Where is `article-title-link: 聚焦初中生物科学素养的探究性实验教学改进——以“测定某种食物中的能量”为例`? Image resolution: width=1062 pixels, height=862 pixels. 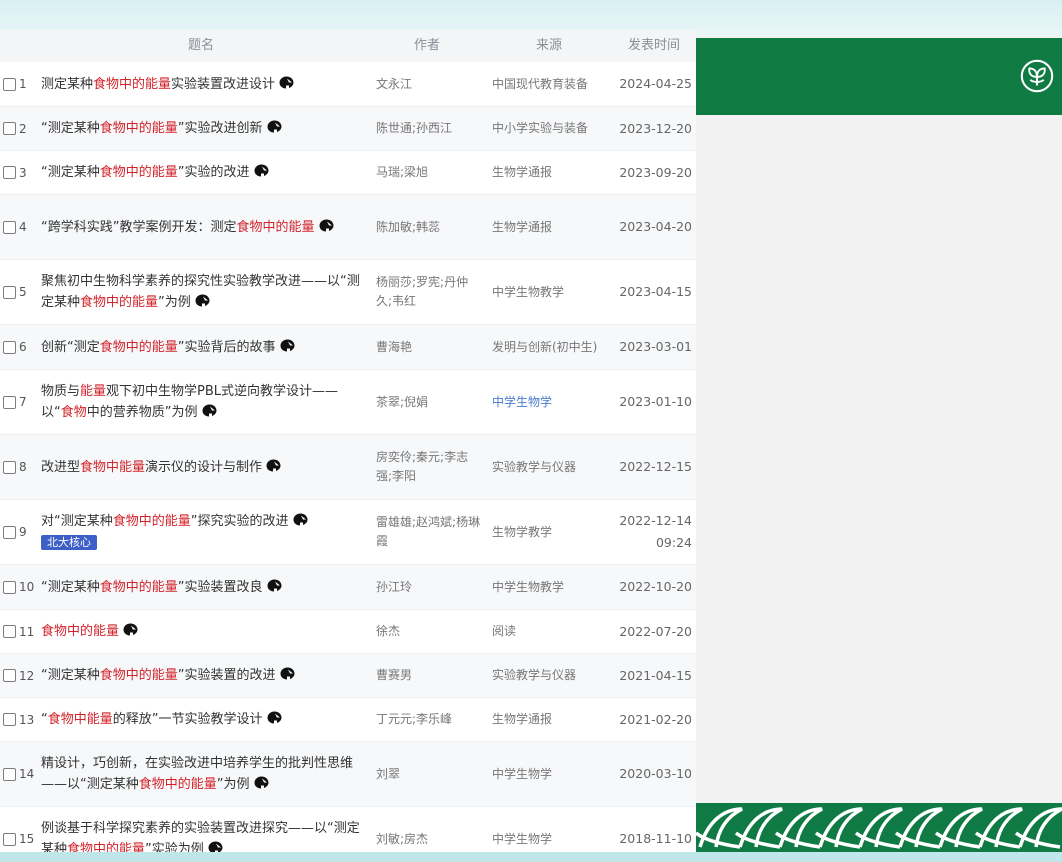
article-title-link: 聚焦初中生物科学素养的探究性实验教学改进——以“测定某种食物中的能量”为例 is located at coordinates (202, 292).